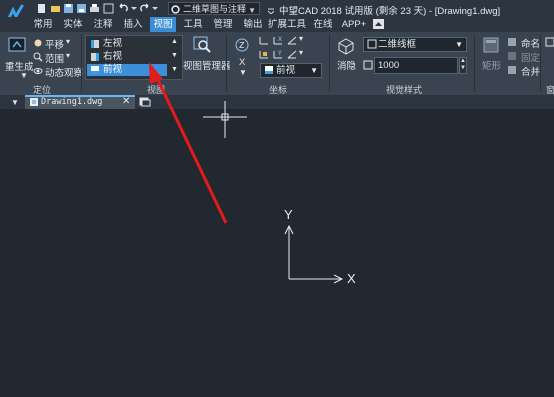  Describe the element at coordinates (72, 102) in the screenshot. I see `document-tab-label: Drawing1.dwg` at that location.